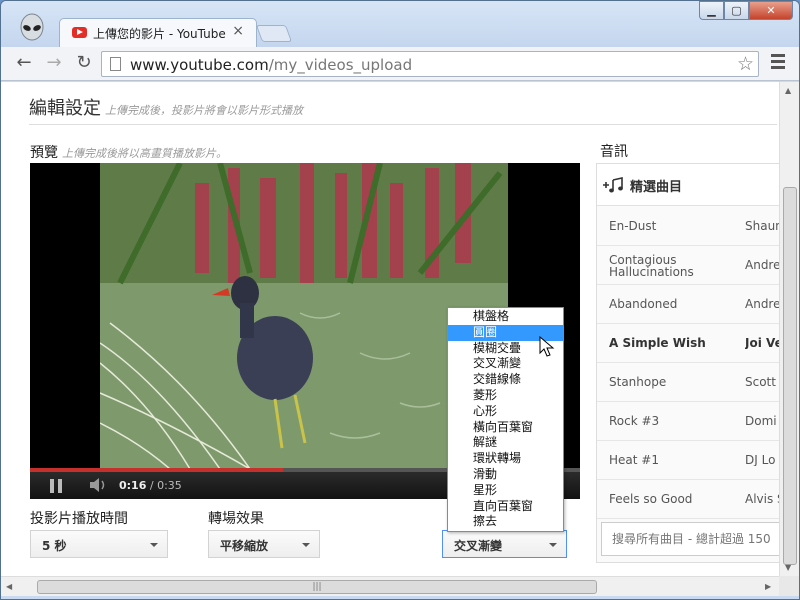 The width and height of the screenshot is (800, 600). What do you see at coordinates (65, 108) in the screenshot?
I see `page-title-text: 編輯設定` at bounding box center [65, 108].